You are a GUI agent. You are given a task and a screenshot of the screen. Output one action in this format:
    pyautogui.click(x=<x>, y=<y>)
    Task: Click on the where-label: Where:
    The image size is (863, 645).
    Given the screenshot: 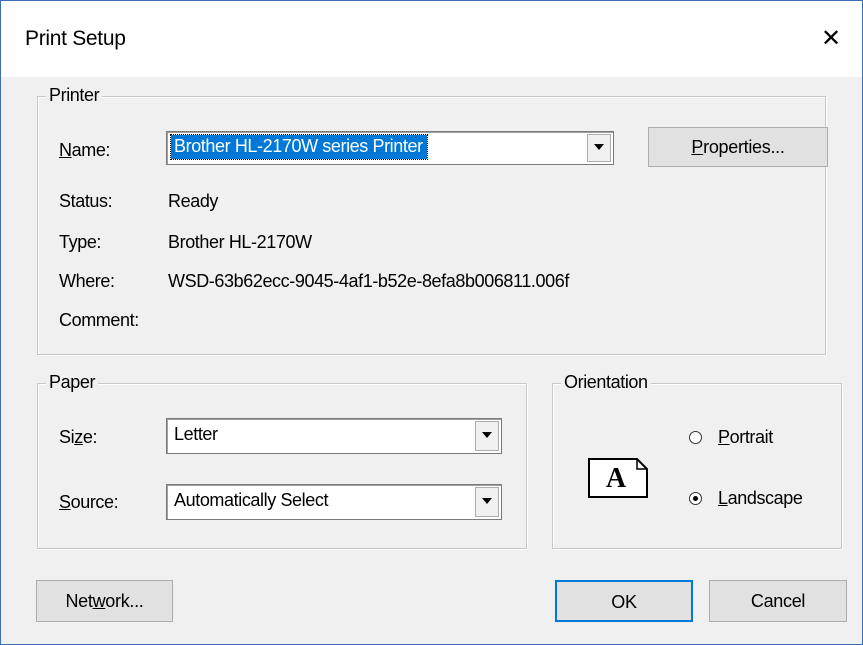 What is the action you would take?
    pyautogui.click(x=87, y=281)
    